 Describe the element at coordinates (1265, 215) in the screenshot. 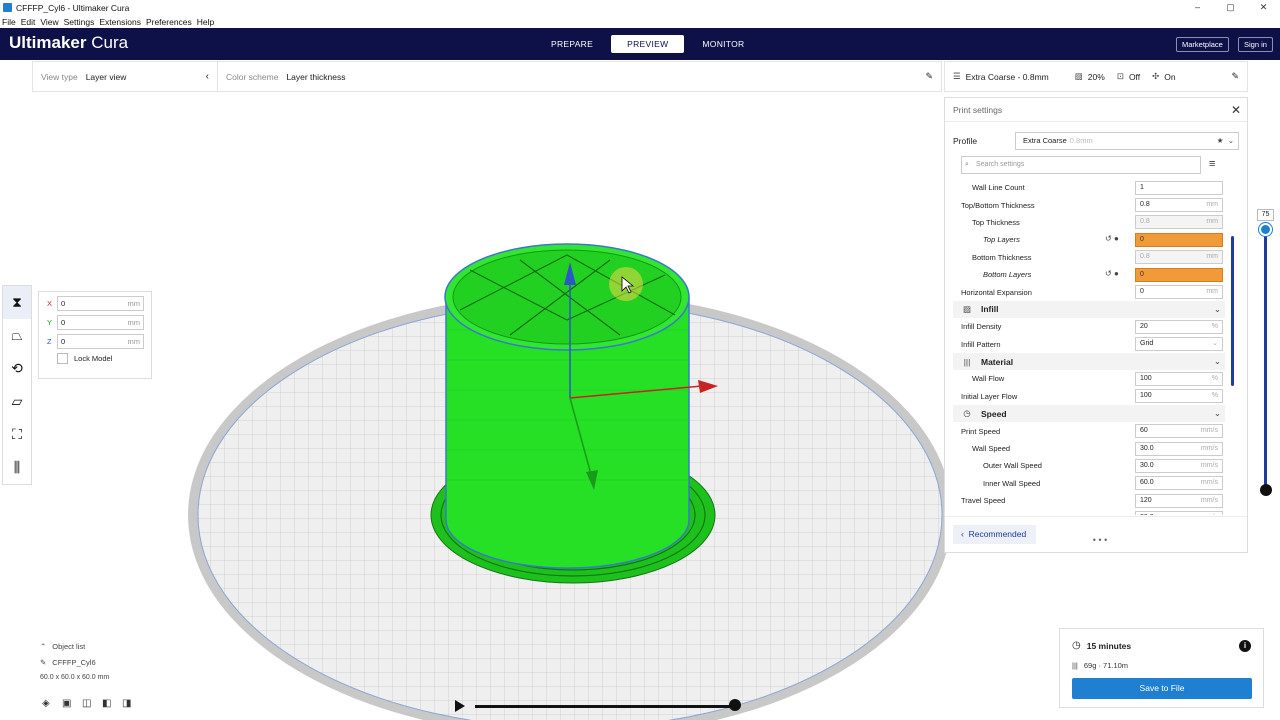

I see `layer-number-input: 75` at that location.